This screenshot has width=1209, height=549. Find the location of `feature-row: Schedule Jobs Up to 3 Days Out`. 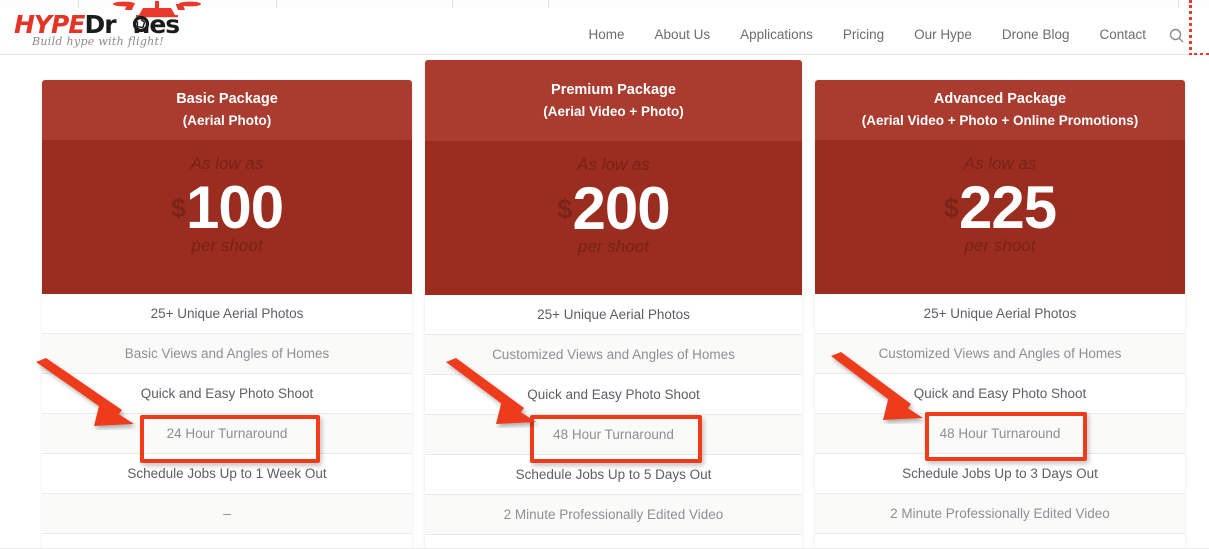

feature-row: Schedule Jobs Up to 3 Days Out is located at coordinates (1000, 474).